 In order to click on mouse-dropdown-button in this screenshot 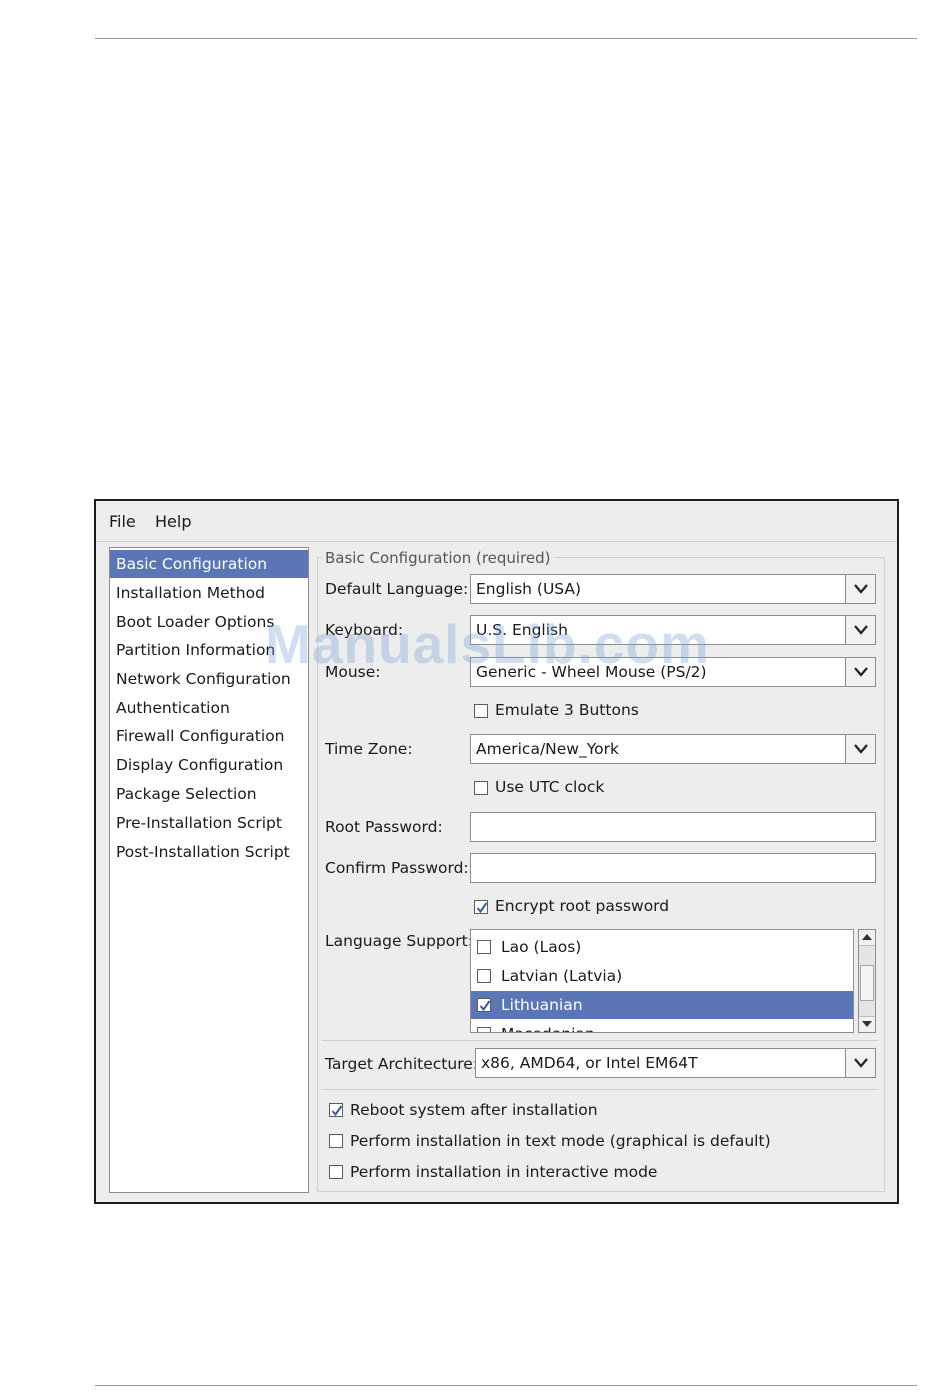, I will do `click(860, 672)`.